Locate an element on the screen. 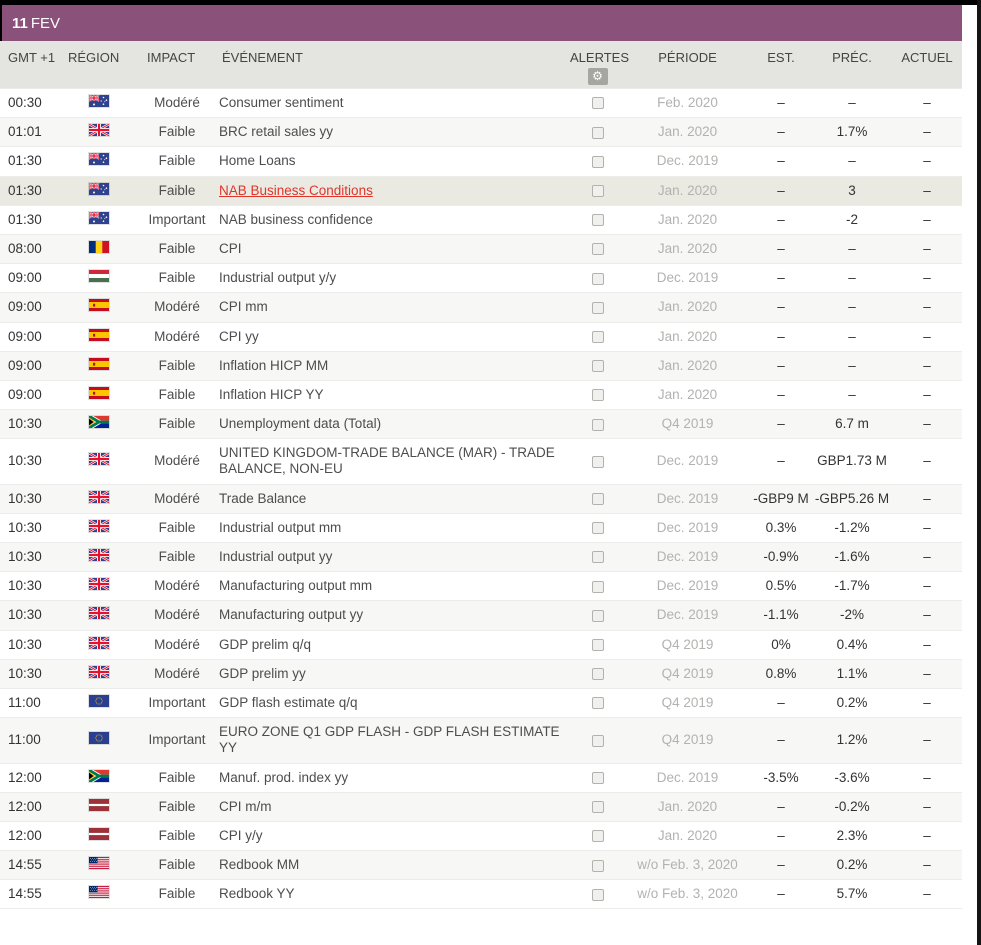 The height and width of the screenshot is (945, 981). event-previous: -2 is located at coordinates (852, 219).